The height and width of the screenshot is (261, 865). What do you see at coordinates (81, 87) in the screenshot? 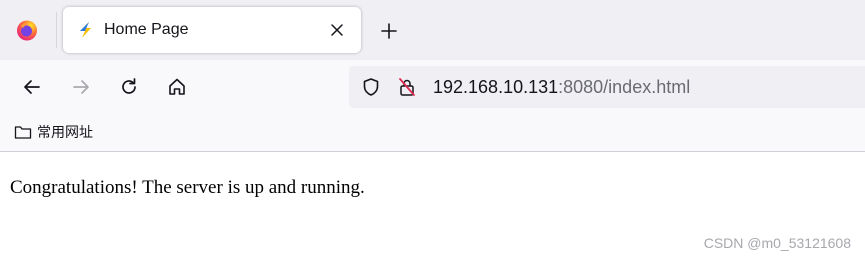
I see `forward-arrow-icon` at bounding box center [81, 87].